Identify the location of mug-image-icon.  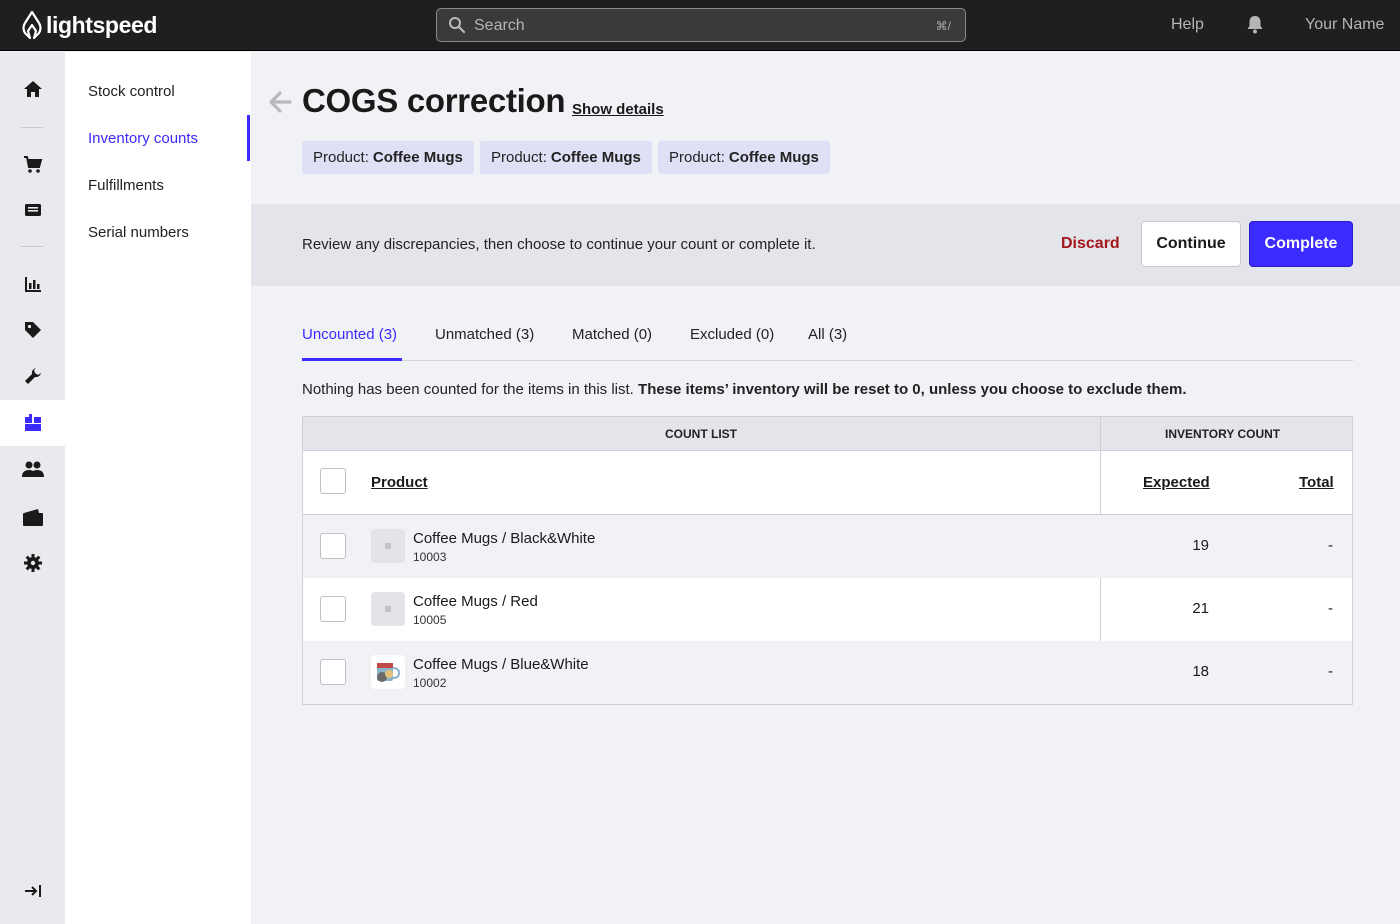
(389, 672).